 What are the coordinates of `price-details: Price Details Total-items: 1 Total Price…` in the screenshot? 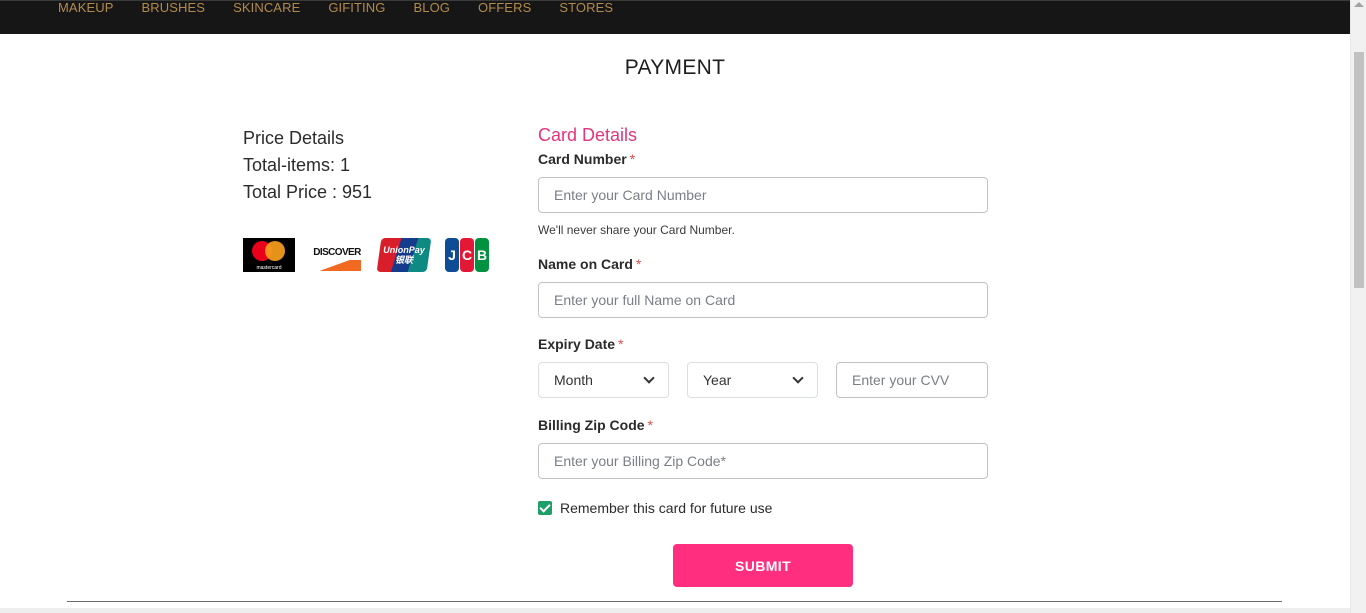 It's located at (307, 165).